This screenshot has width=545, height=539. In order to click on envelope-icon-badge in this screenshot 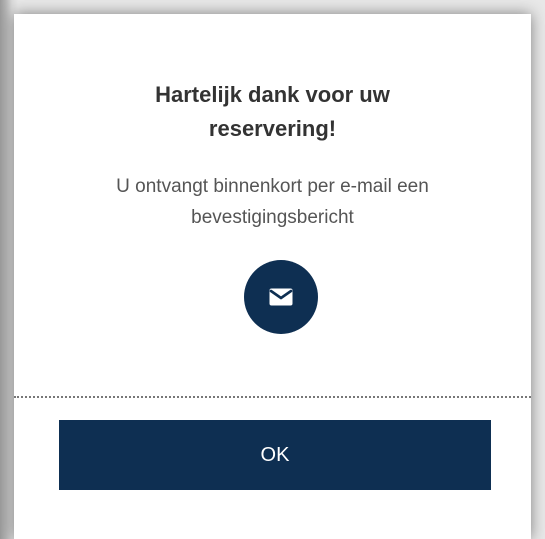, I will do `click(281, 297)`.